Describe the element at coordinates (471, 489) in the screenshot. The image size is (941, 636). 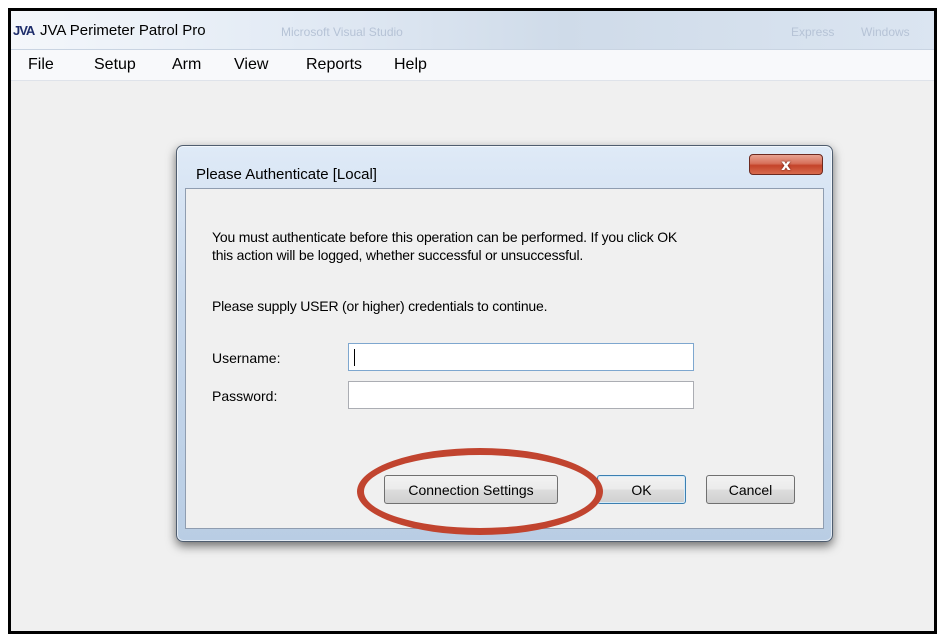
I see `connection-settings-button: Connection Settings` at that location.